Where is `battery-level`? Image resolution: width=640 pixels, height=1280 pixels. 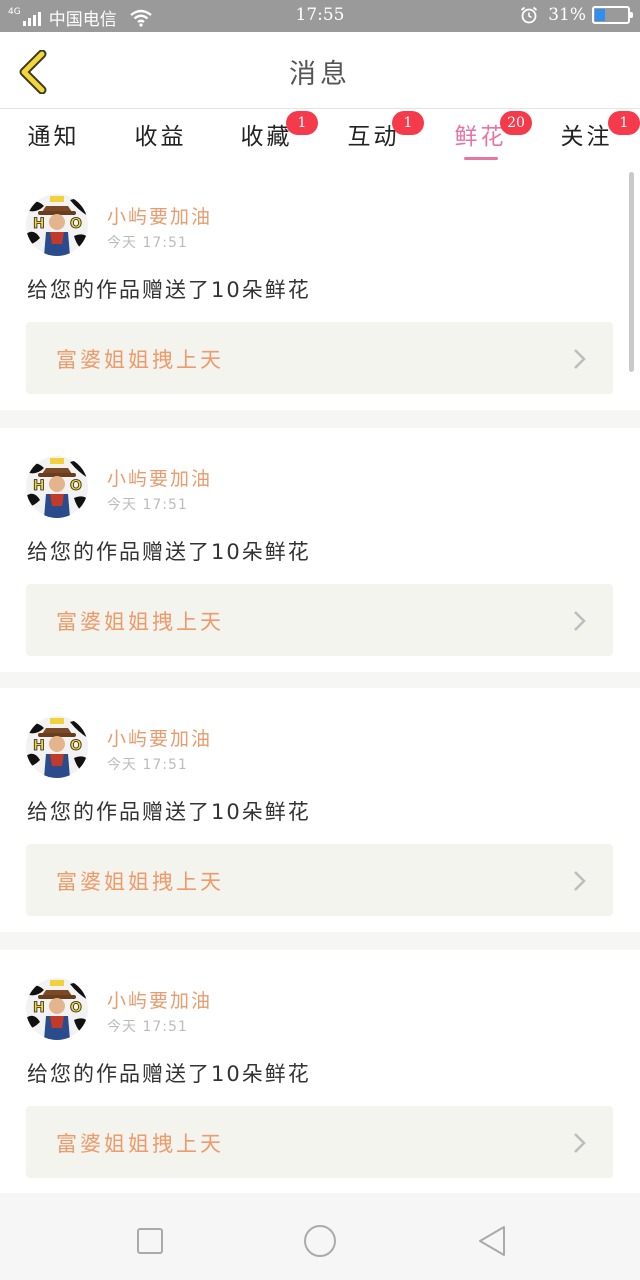 battery-level is located at coordinates (600, 15).